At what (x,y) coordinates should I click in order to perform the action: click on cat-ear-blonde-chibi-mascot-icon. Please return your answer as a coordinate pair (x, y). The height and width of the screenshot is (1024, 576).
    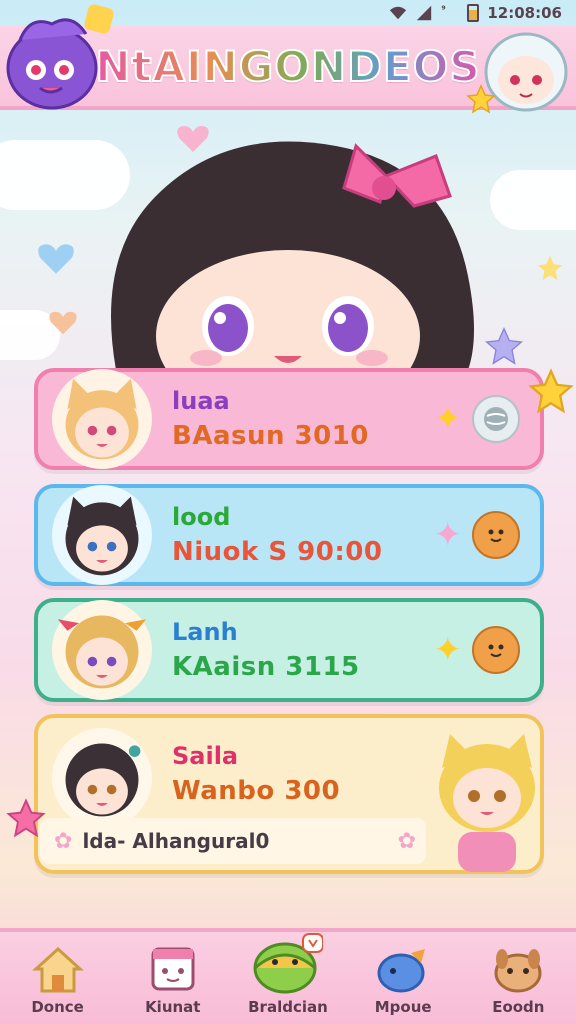
    Looking at the image, I should click on (487, 803).